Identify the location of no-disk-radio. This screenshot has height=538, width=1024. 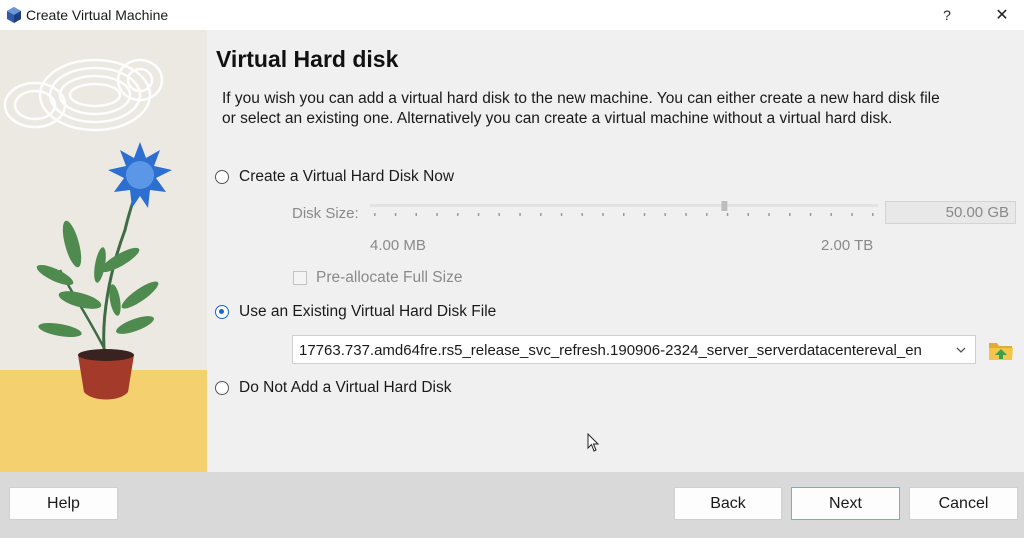
(222, 388).